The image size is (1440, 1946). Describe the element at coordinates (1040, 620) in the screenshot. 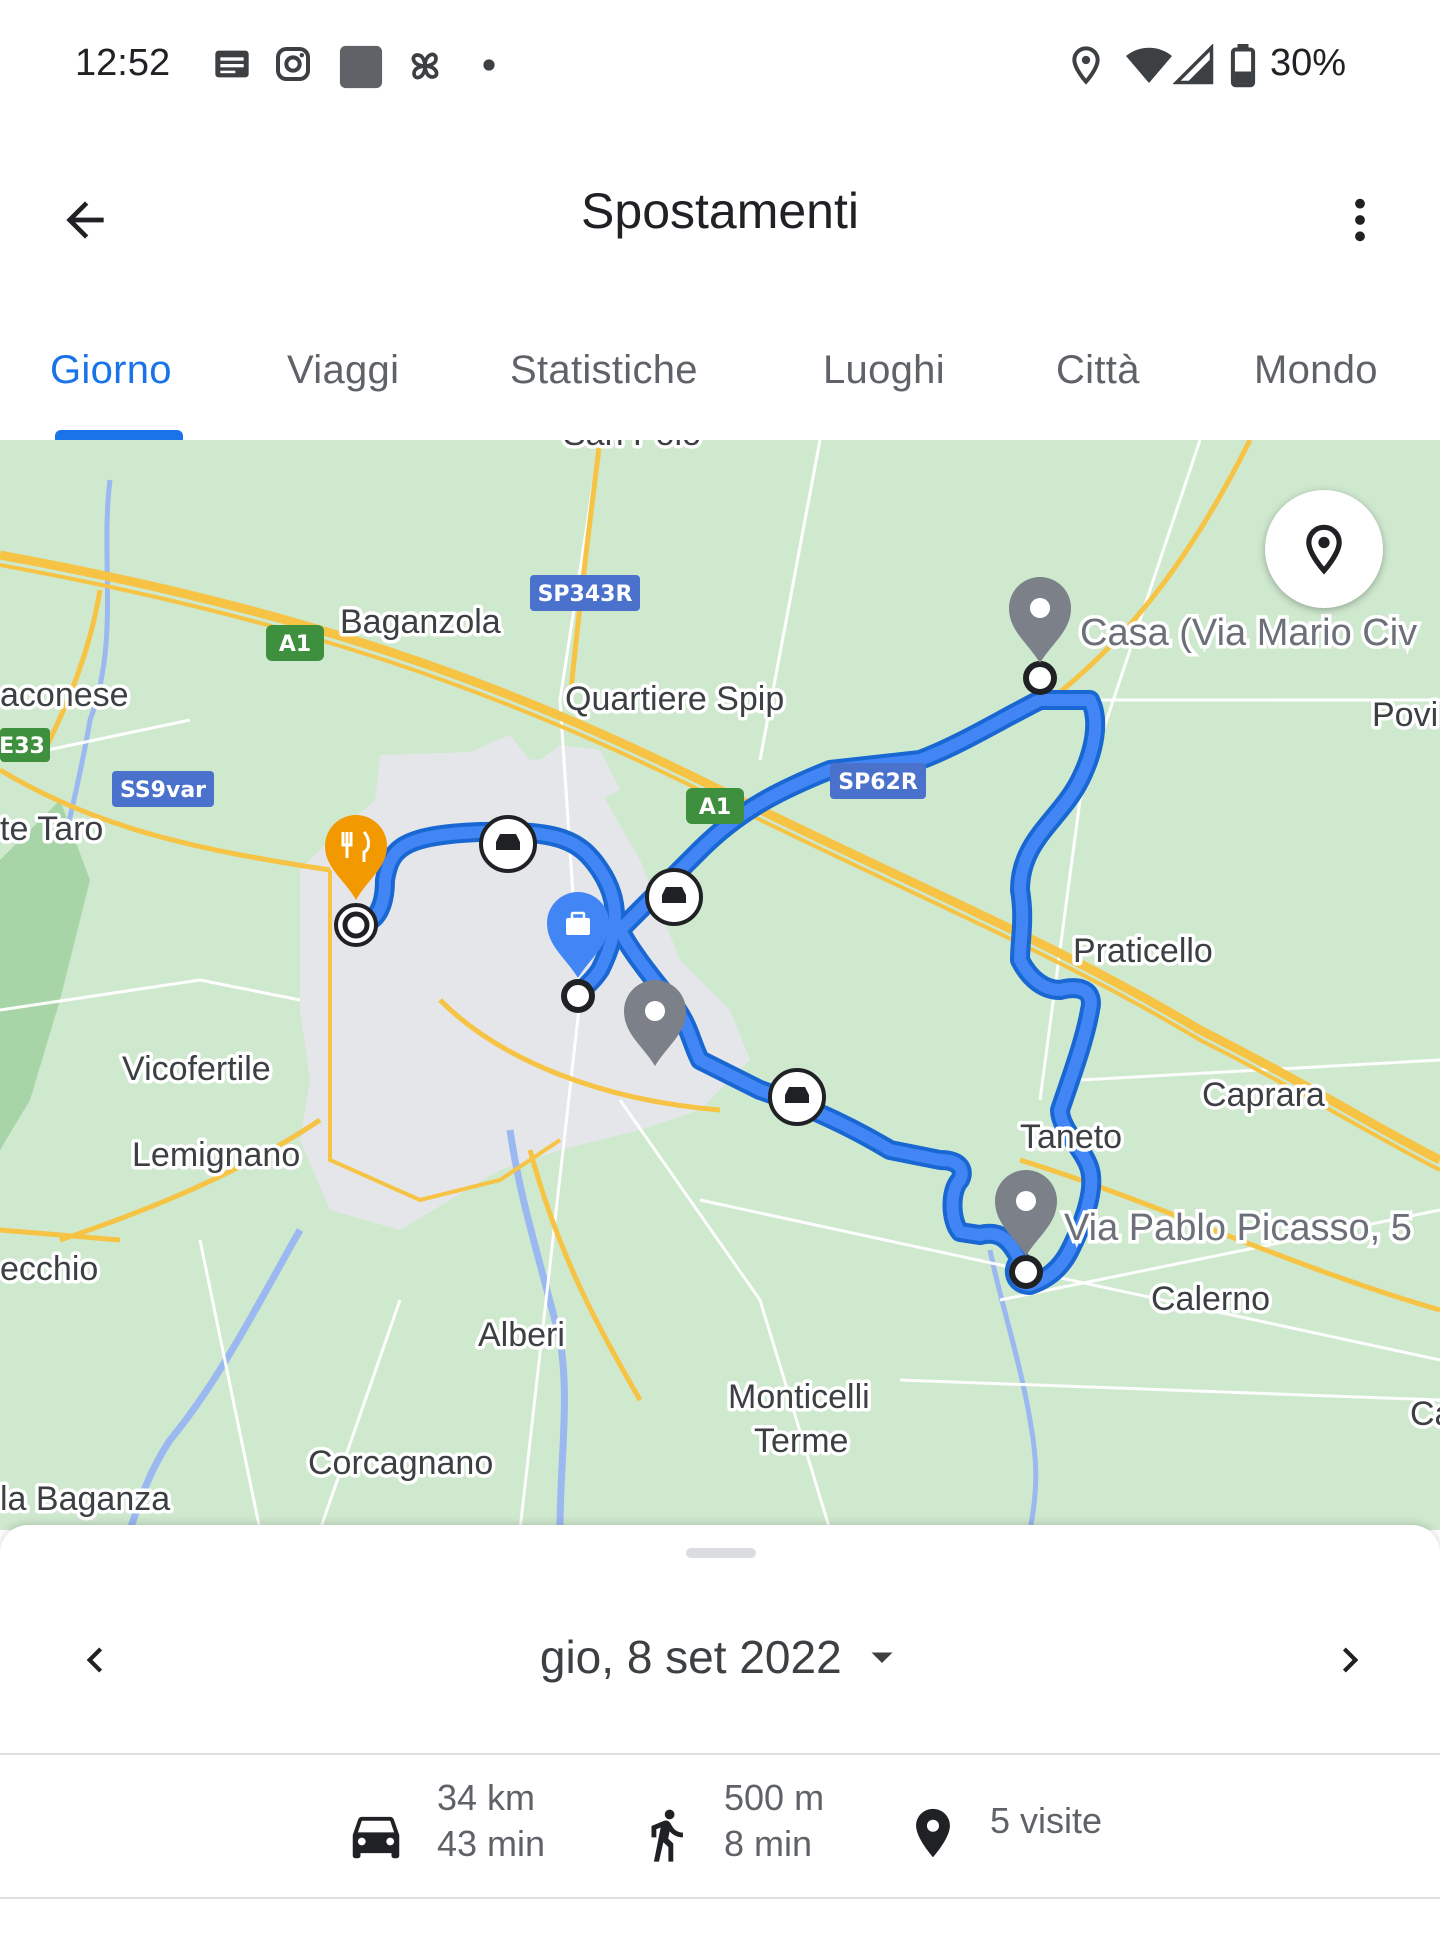

I see `home-pin` at that location.